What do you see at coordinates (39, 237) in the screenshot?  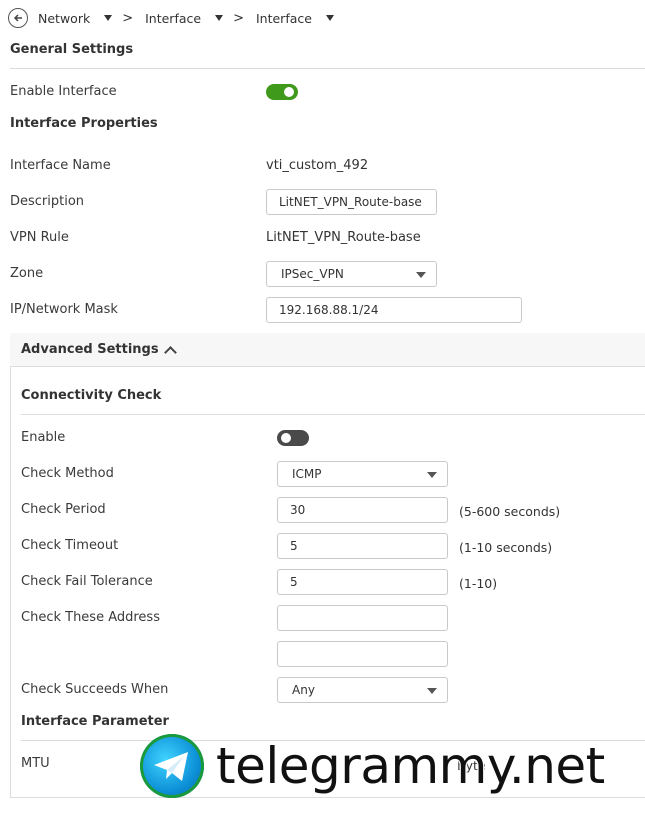 I see `vpn-rule-label: VPN Rule` at bounding box center [39, 237].